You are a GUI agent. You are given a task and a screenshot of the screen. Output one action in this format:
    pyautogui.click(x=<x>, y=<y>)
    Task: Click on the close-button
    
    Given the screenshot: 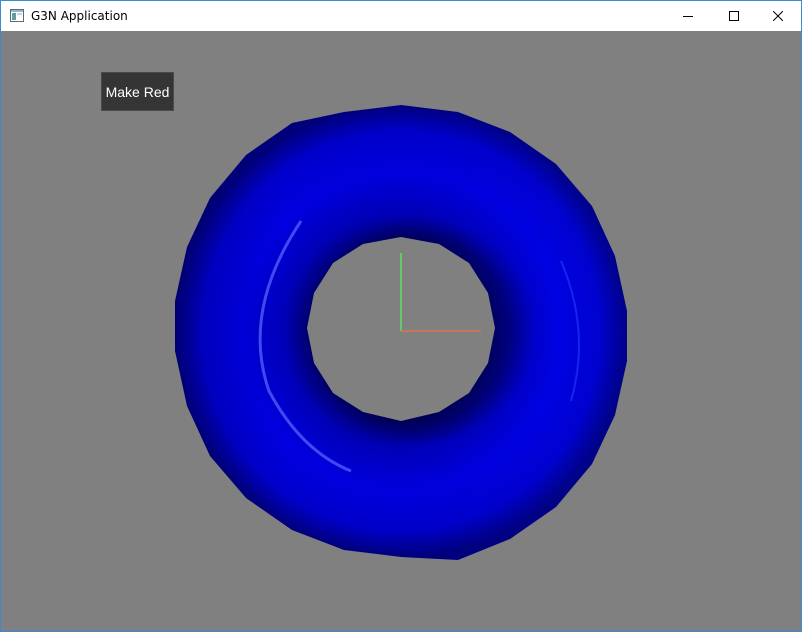 What is the action you would take?
    pyautogui.click(x=778, y=16)
    